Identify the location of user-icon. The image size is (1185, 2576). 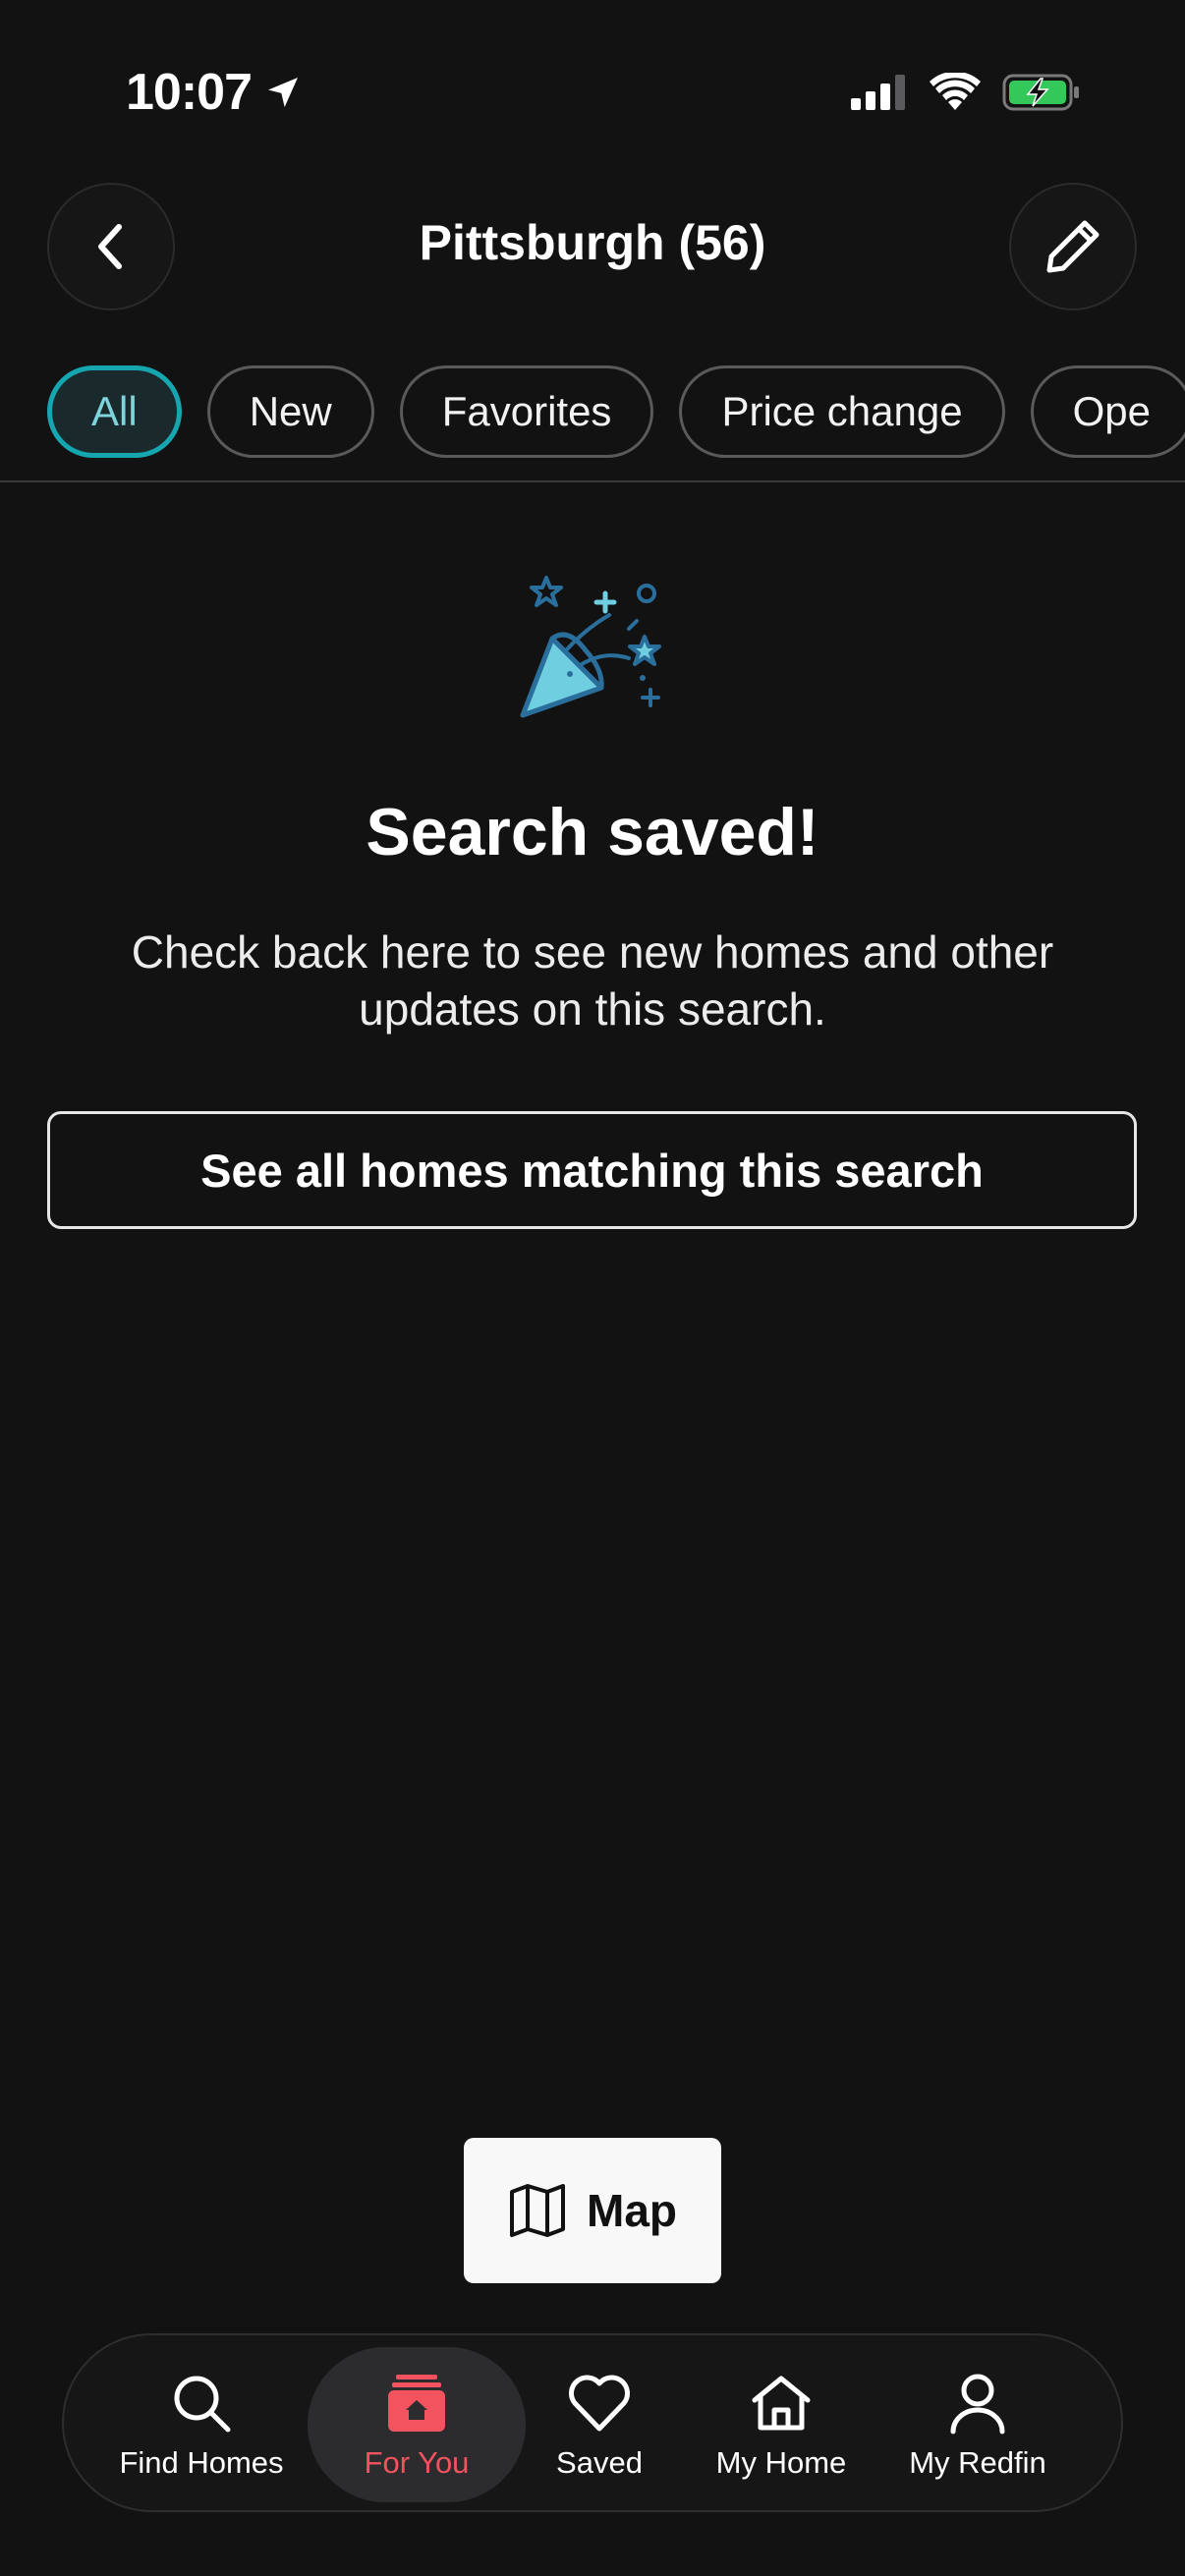
(978, 2404).